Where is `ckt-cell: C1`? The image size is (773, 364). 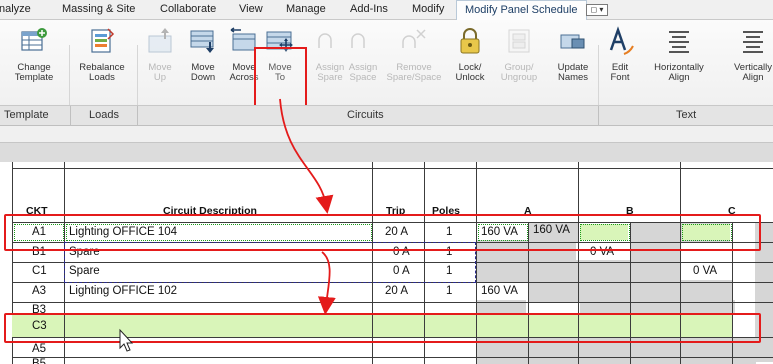
ckt-cell: C1 is located at coordinates (39, 271).